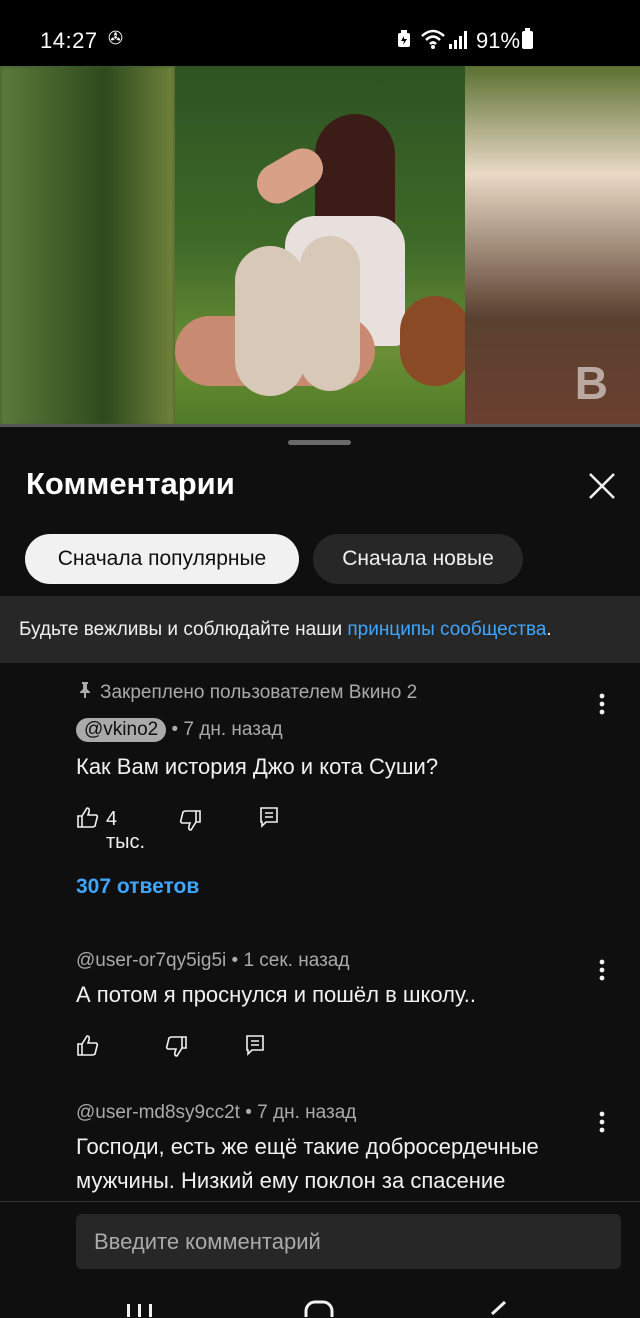 The image size is (640, 1318). Describe the element at coordinates (259, 692) in the screenshot. I see `pinned-text: Закреплено пользователем Вкино 2` at that location.